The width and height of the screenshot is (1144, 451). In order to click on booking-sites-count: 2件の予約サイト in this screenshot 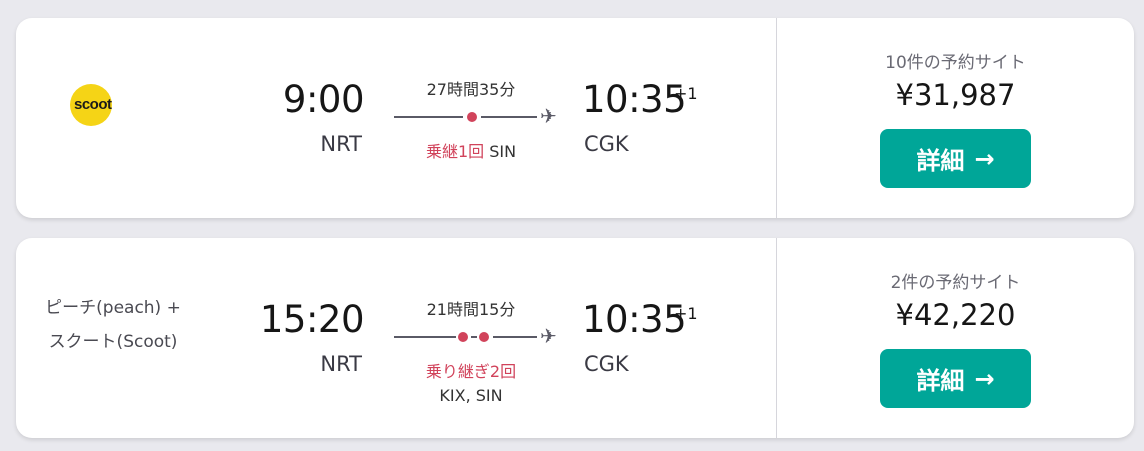, I will do `click(955, 283)`.